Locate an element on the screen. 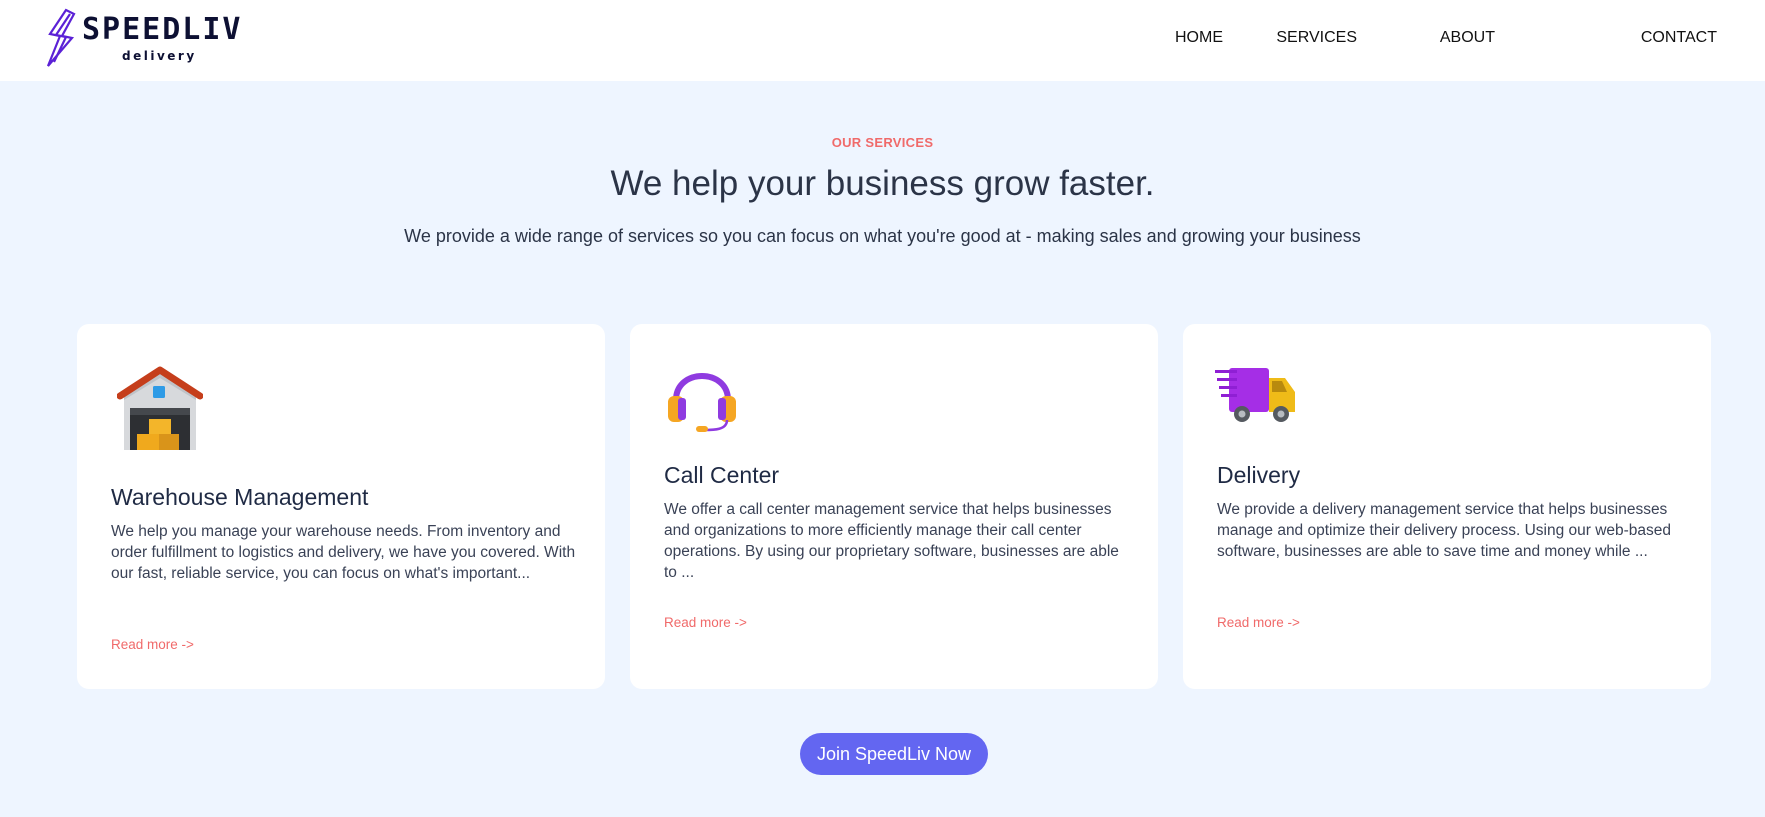  brand-name: SPEEDLIV is located at coordinates (162, 29).